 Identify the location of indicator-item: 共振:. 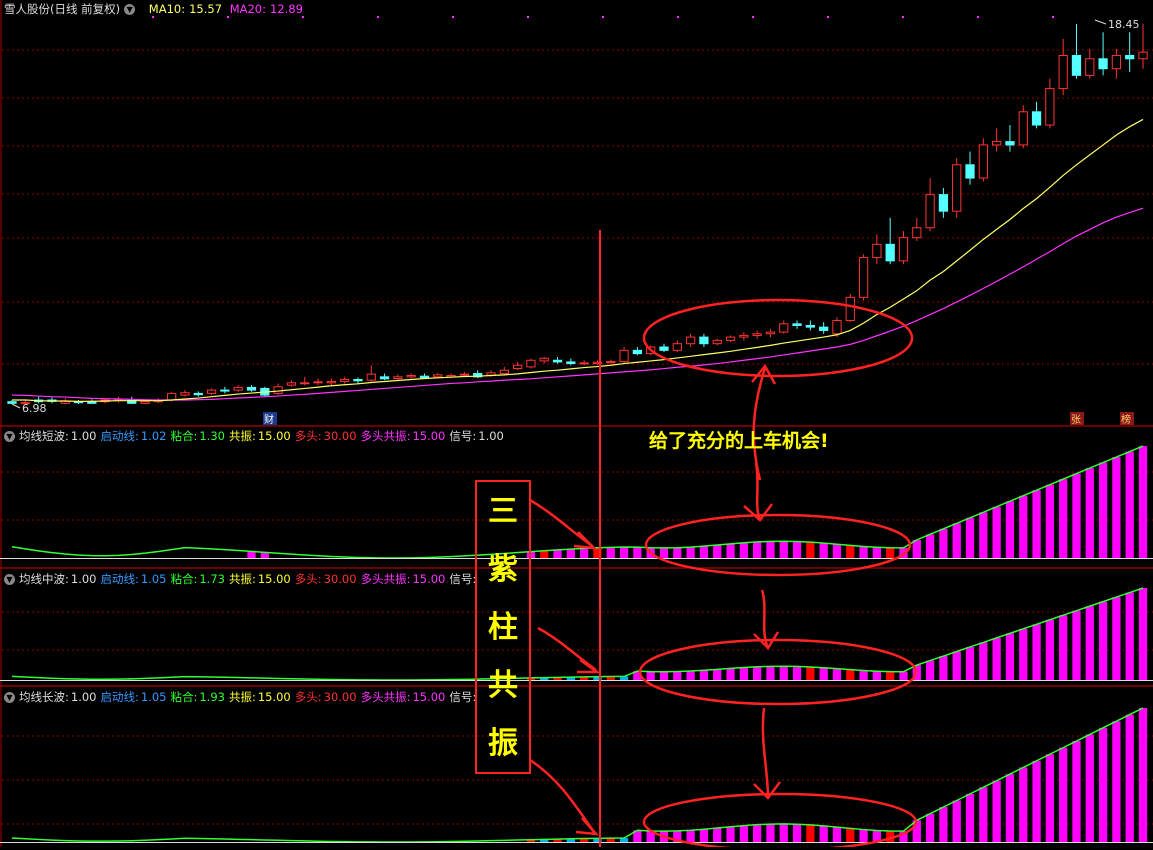
(242, 697).